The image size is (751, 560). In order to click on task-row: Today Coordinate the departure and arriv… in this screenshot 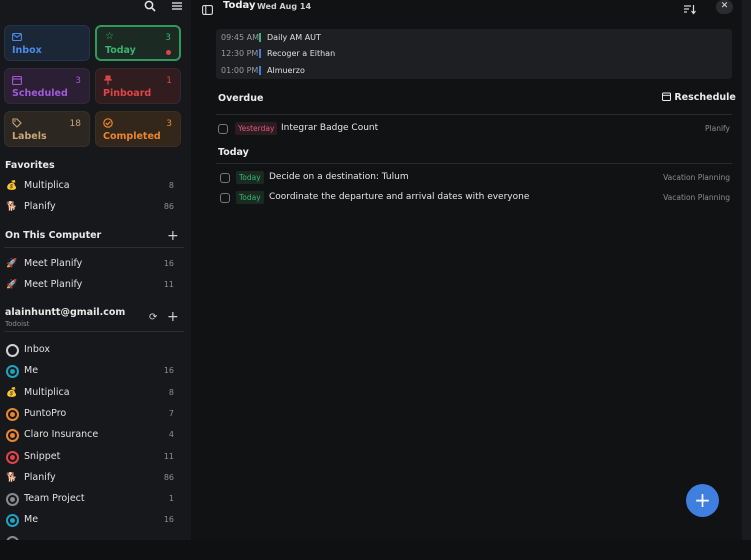, I will do `click(475, 198)`.